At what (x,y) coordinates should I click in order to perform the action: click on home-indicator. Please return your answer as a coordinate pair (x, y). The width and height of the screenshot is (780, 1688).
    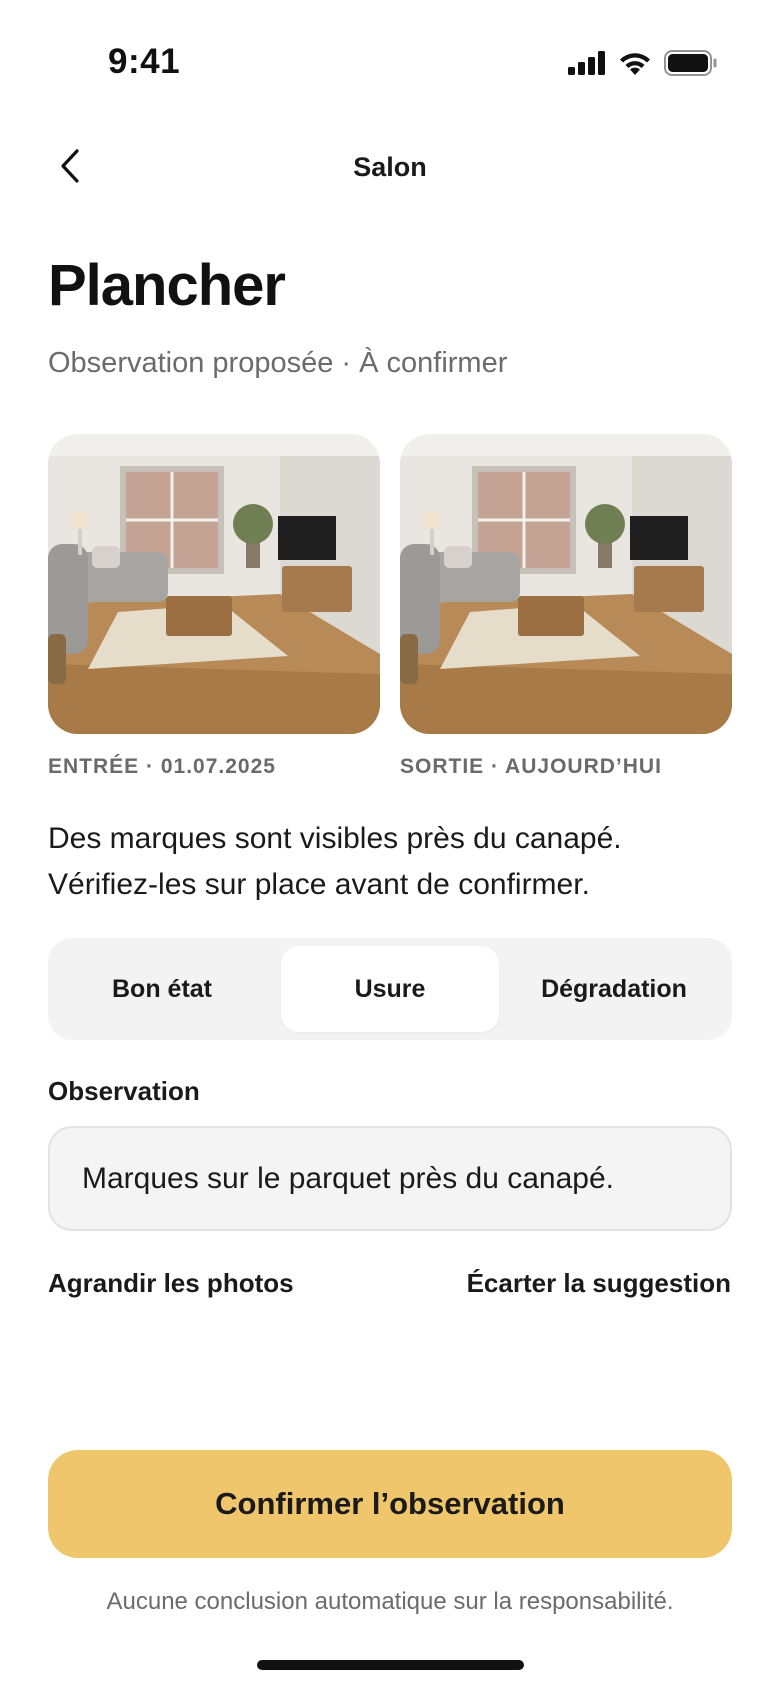
    Looking at the image, I should click on (390, 1665).